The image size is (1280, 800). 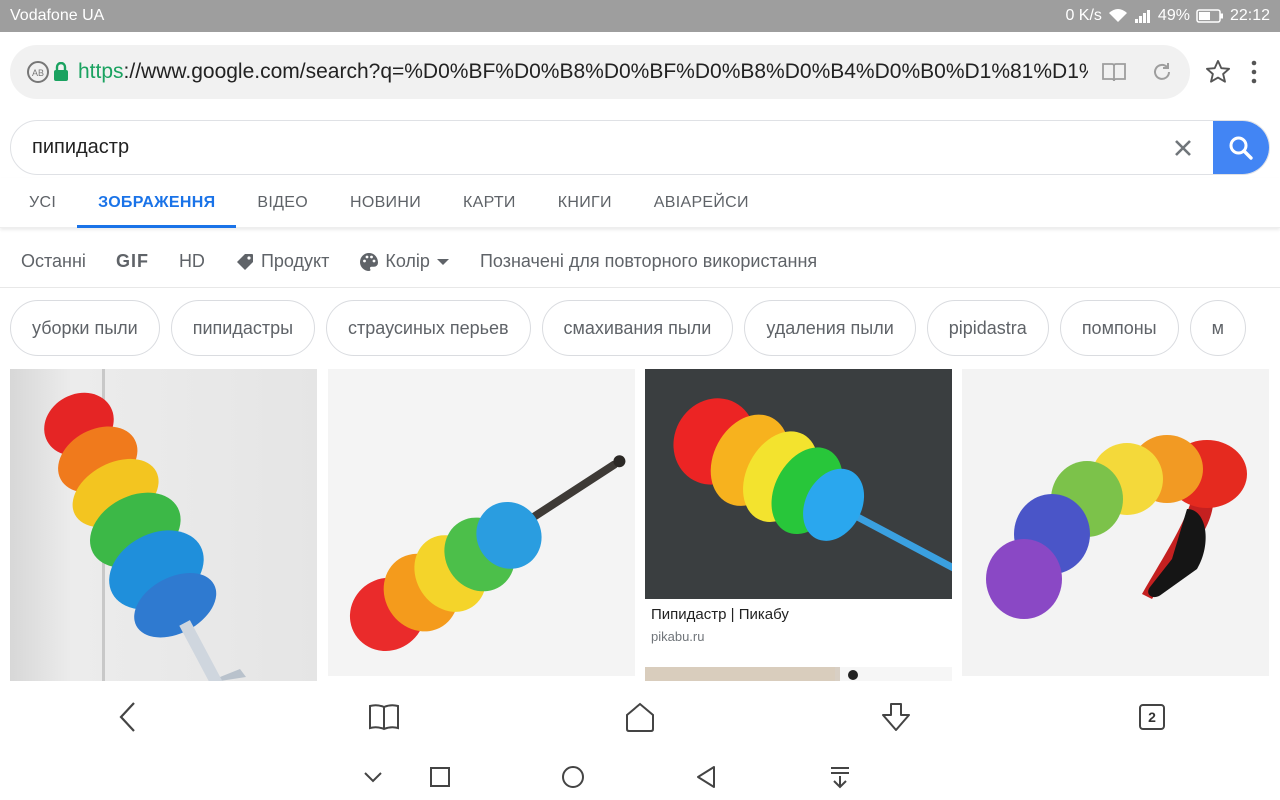 What do you see at coordinates (701, 203) in the screenshot?
I see `tab-flights: АВІАРЕЙСИ` at bounding box center [701, 203].